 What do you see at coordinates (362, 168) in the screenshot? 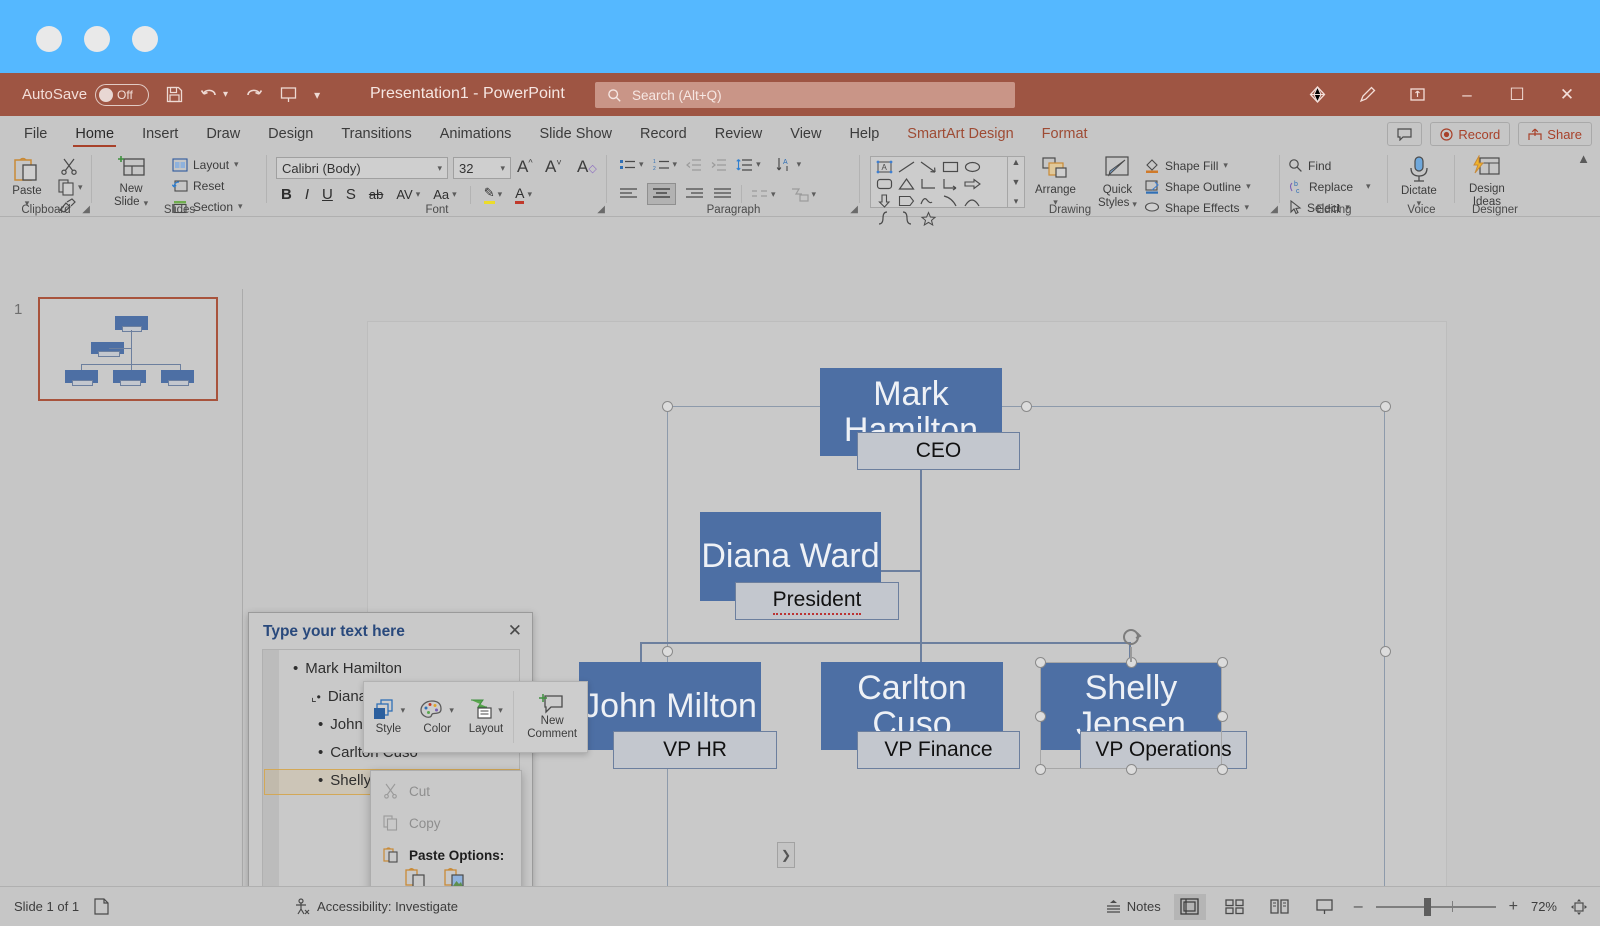
I see `font-family-combobox: Calibri (Body) ▾` at bounding box center [362, 168].